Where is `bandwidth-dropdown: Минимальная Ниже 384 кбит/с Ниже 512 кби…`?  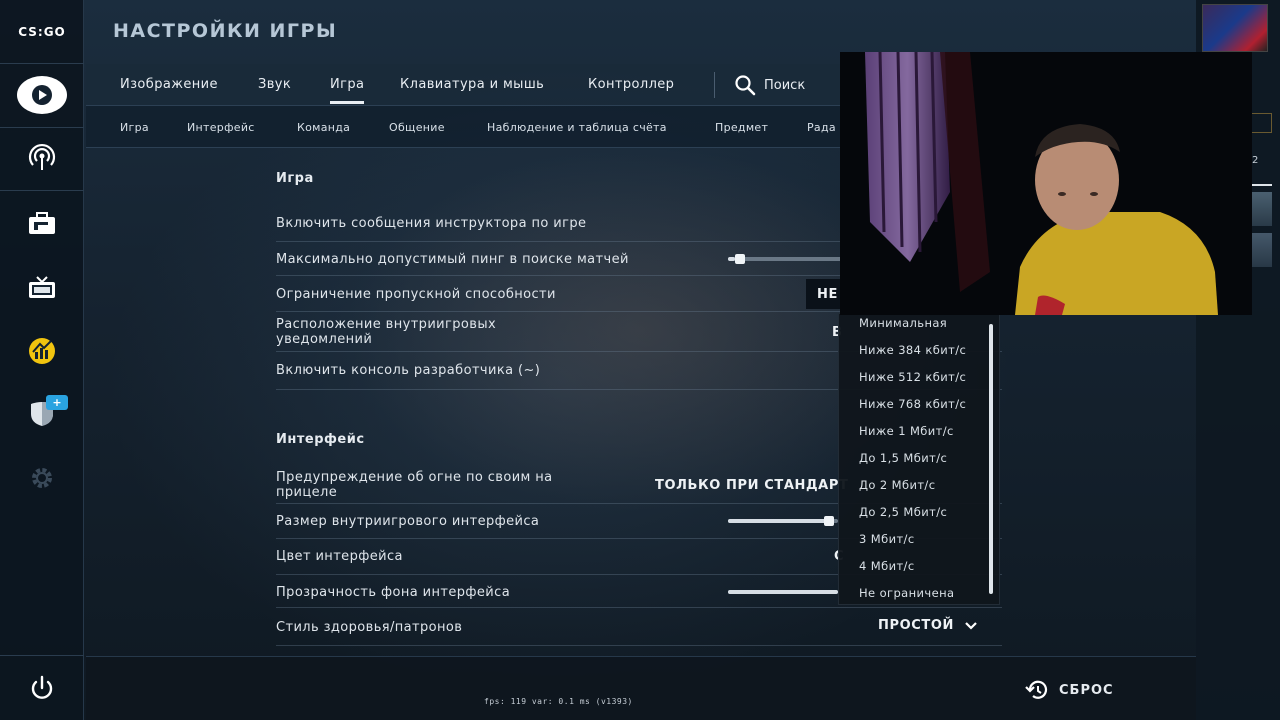
bandwidth-dropdown: Минимальная Ниже 384 кбит/с Ниже 512 кби… is located at coordinates (919, 459).